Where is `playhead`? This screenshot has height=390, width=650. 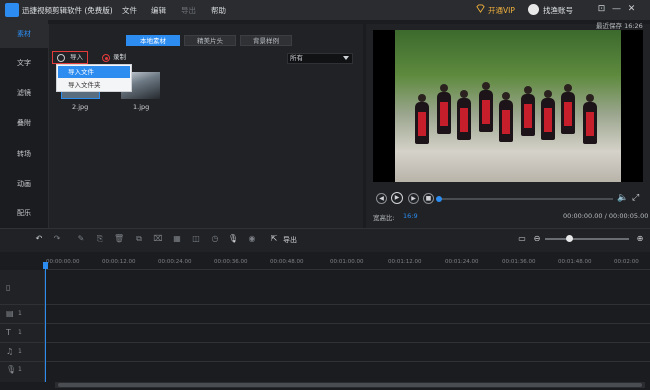 playhead is located at coordinates (45, 322).